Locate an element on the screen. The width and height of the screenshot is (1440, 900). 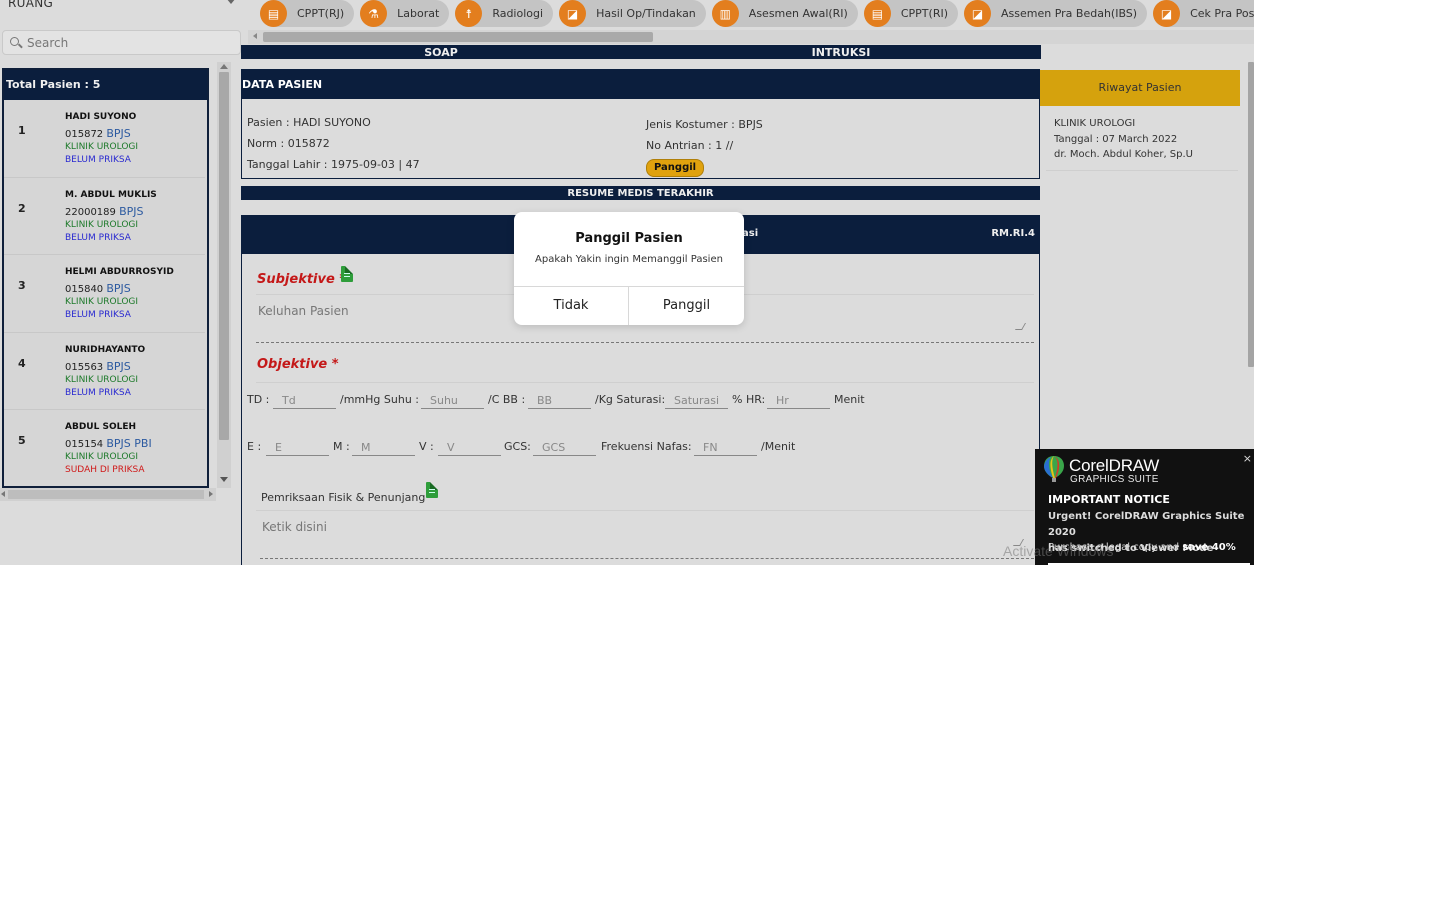
fn-input: FN is located at coordinates (725, 448).